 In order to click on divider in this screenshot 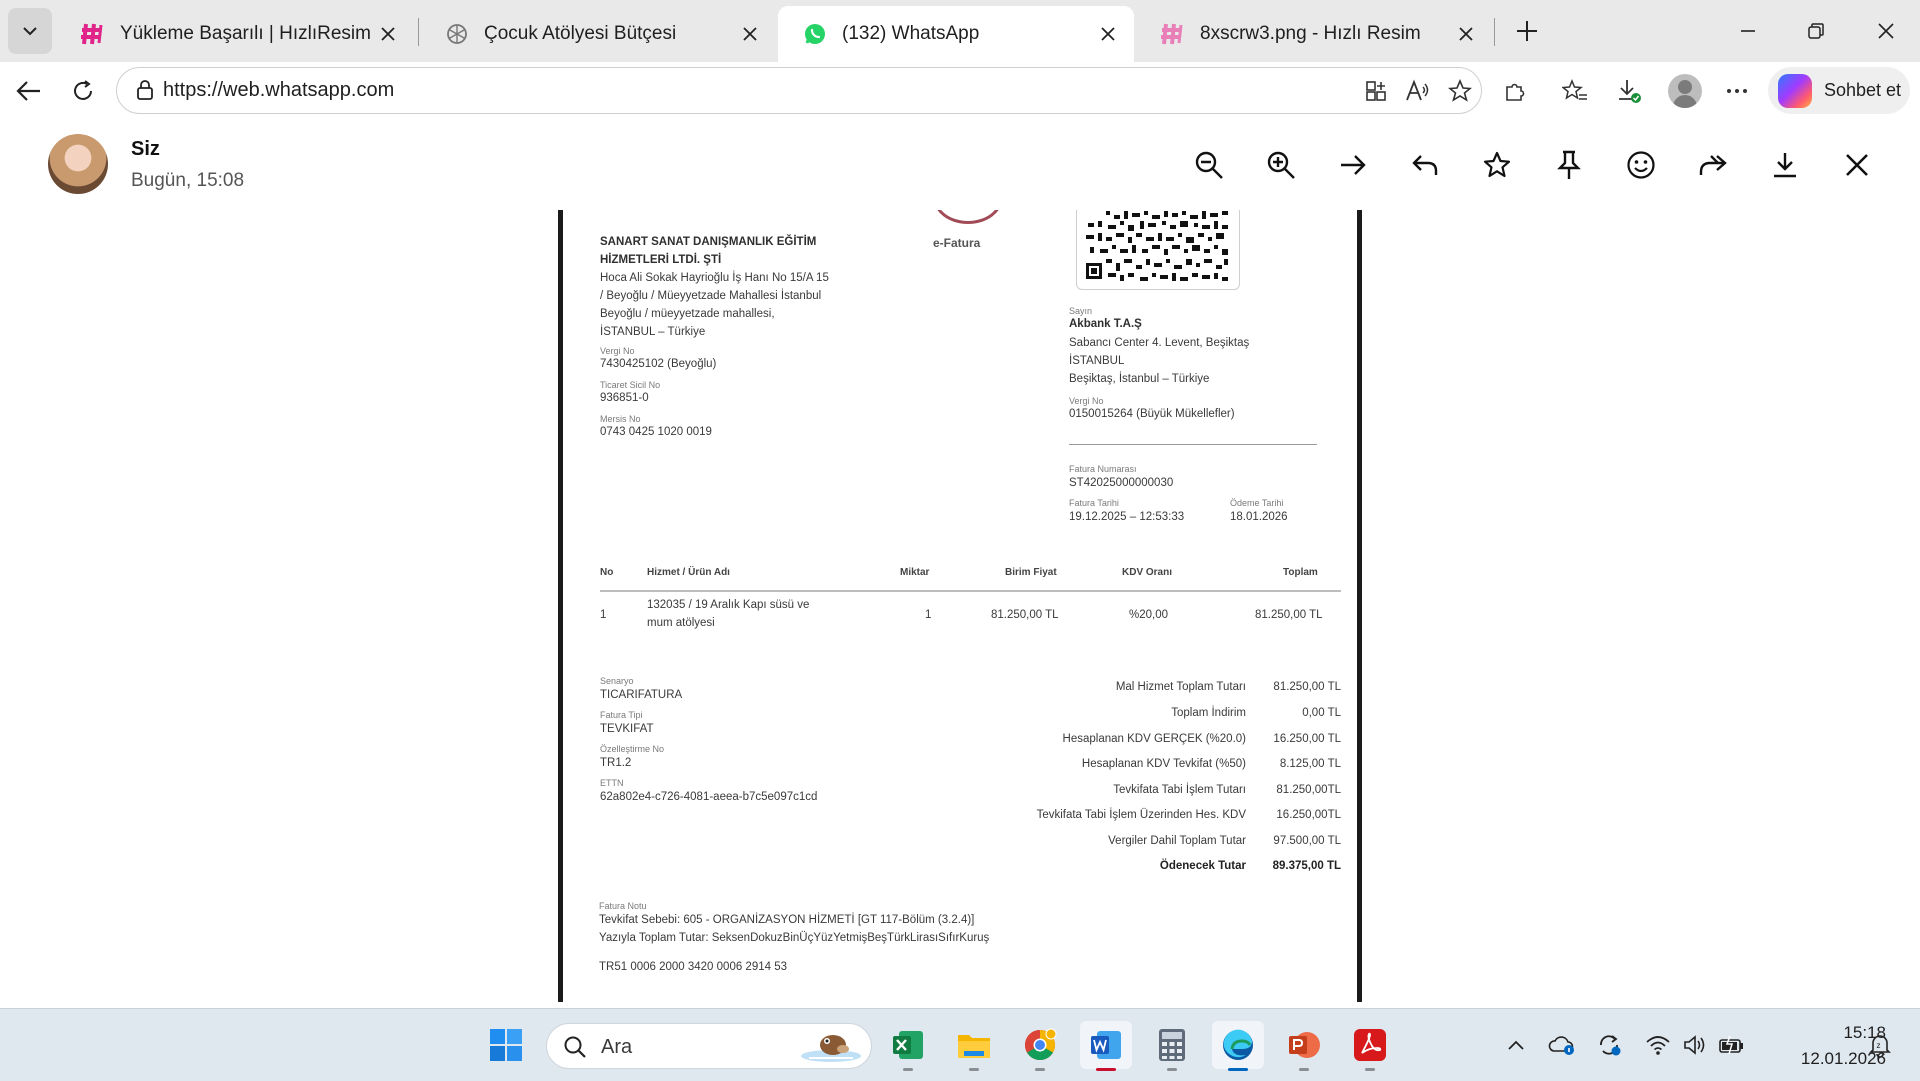, I will do `click(1193, 444)`.